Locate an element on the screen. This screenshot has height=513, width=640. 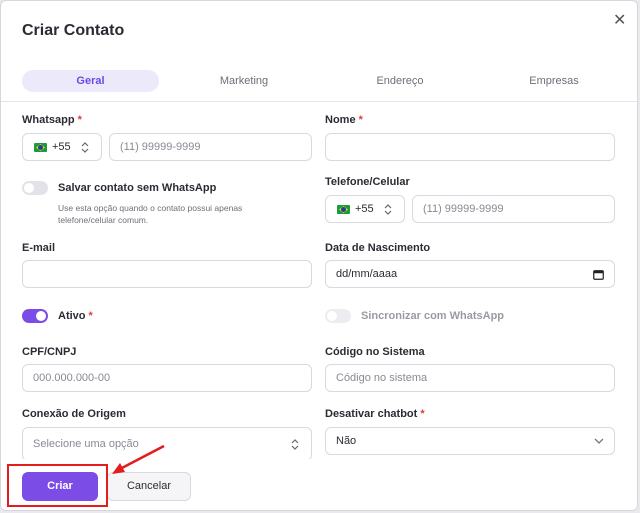
tab-marketing: Marketing is located at coordinates (244, 81).